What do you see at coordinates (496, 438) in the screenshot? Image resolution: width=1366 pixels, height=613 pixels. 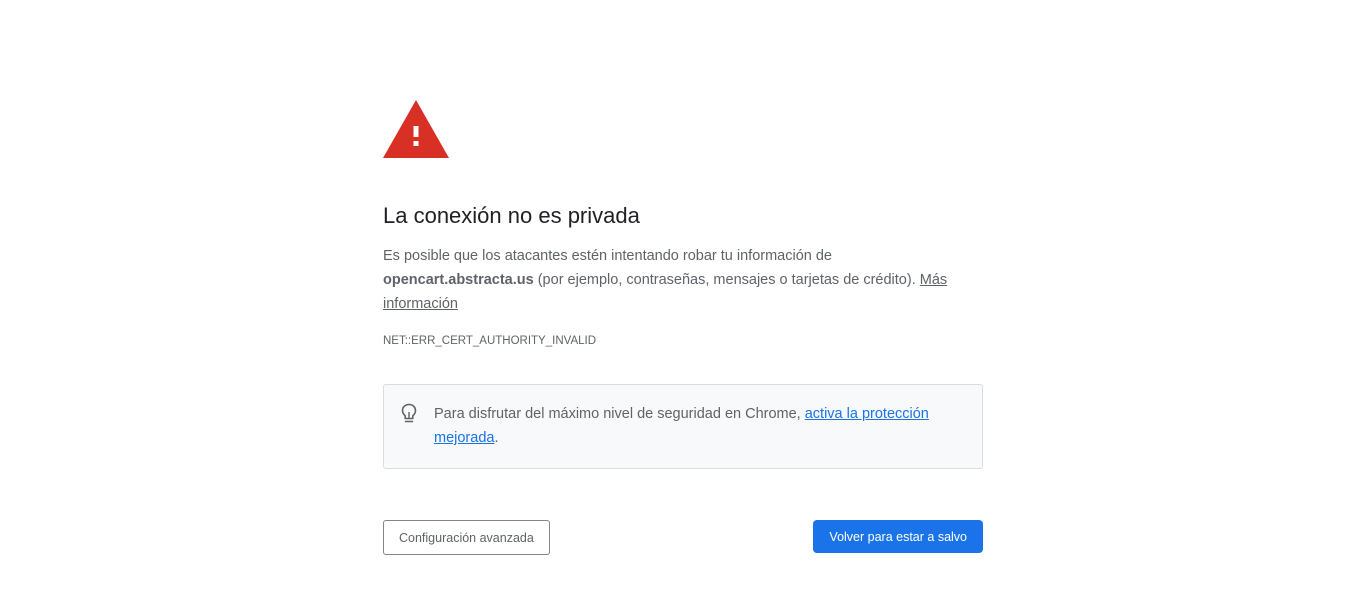 I see `promo-text-after: .` at bounding box center [496, 438].